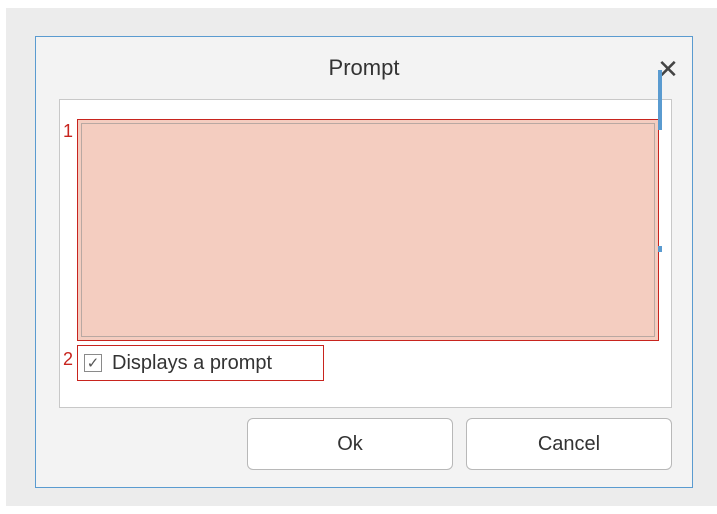 This screenshot has height=514, width=717. Describe the element at coordinates (569, 444) in the screenshot. I see `cancel-button: Cancel` at that location.